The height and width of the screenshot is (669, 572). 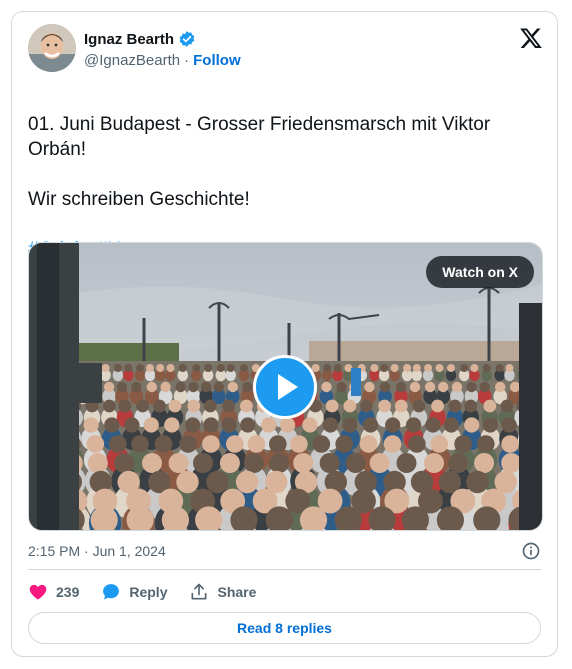 I want to click on avatar, so click(x=52, y=48).